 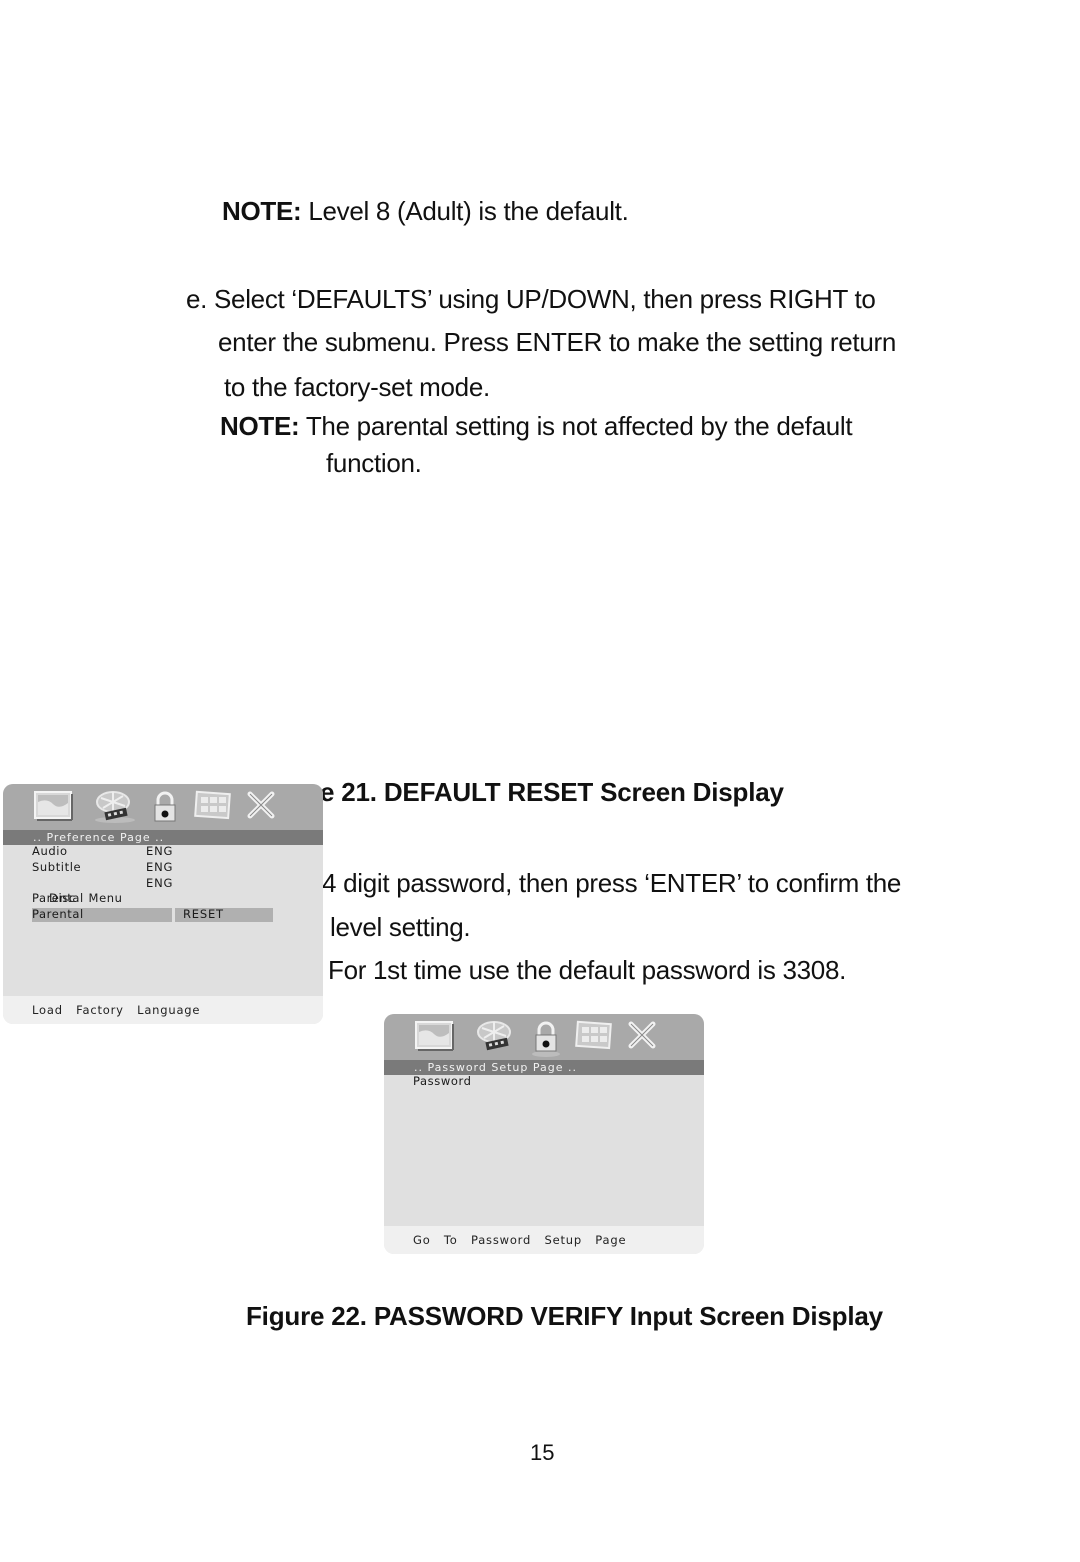 I want to click on menu-item-label: Subtitle, so click(x=57, y=867).